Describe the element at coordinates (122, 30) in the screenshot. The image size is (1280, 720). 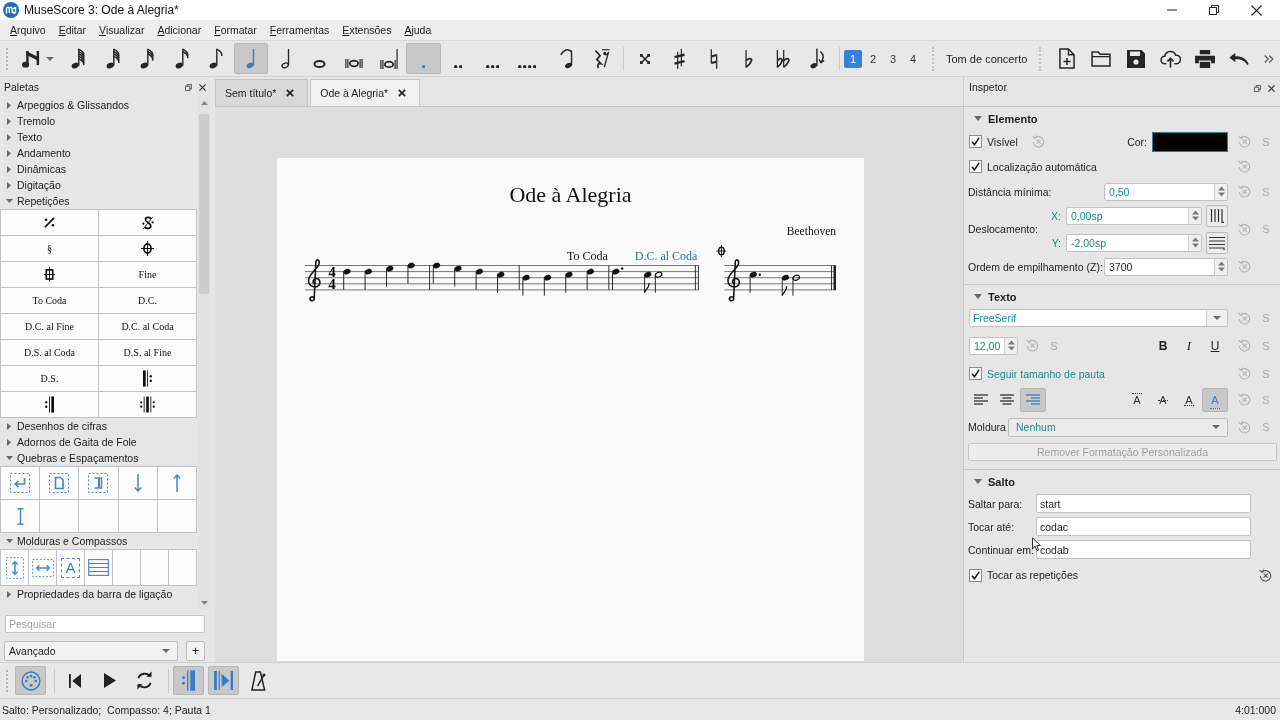
I see `menu-item: Visualizar` at that location.